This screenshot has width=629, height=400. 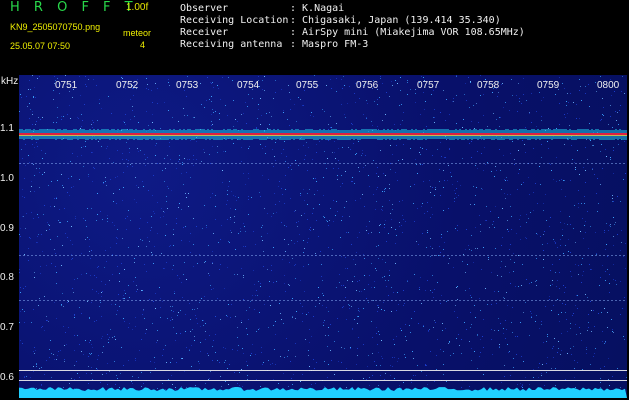 What do you see at coordinates (74, 7) in the screenshot?
I see `app-title: H R O F F T` at bounding box center [74, 7].